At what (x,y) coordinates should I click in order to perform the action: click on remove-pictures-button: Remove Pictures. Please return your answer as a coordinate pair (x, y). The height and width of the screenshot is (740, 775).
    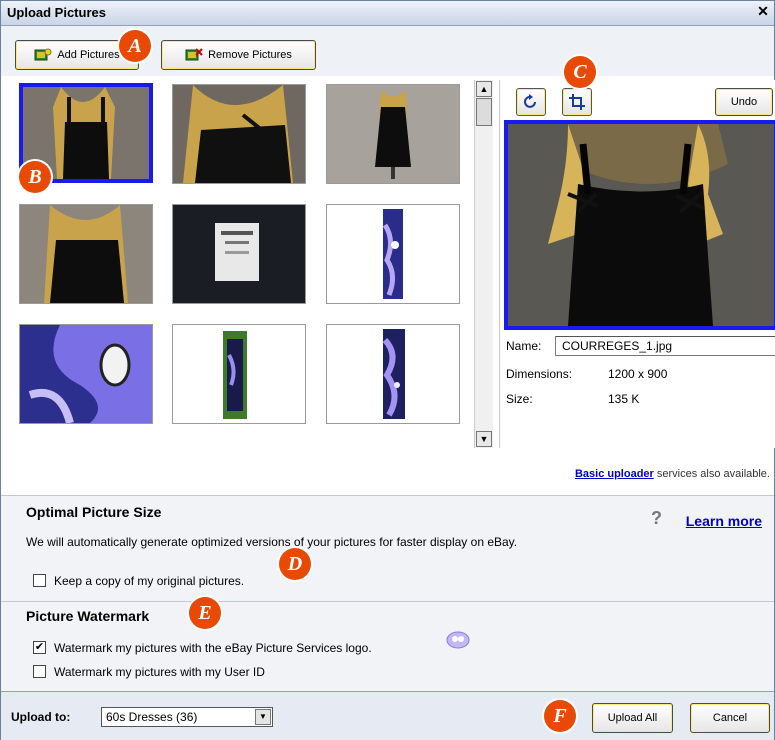
    Looking at the image, I should click on (238, 55).